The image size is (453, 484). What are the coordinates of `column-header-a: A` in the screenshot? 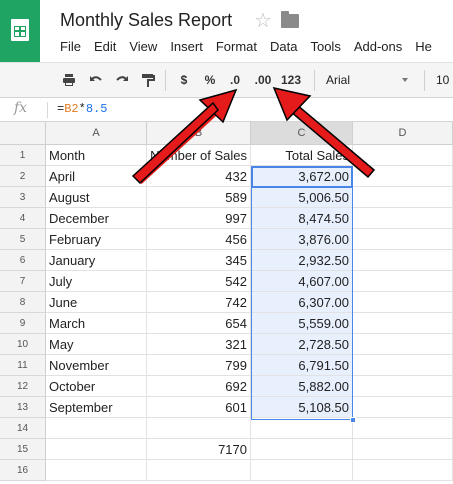 It's located at (96, 133).